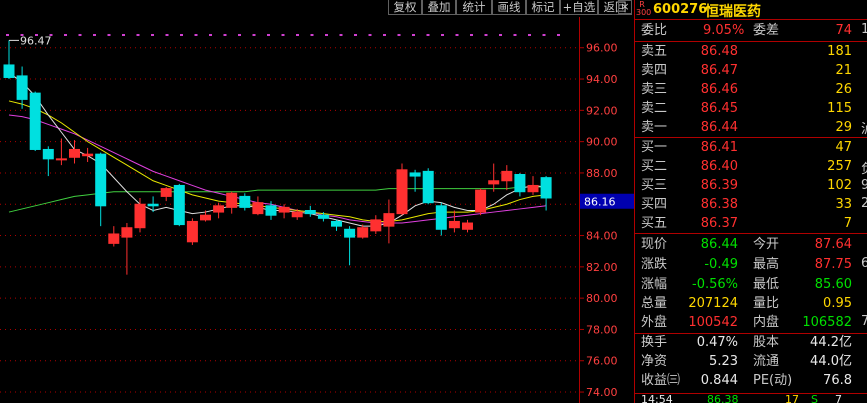 This screenshot has width=867, height=403. Describe the element at coordinates (543, 7) in the screenshot. I see `mark-button: 标记` at that location.